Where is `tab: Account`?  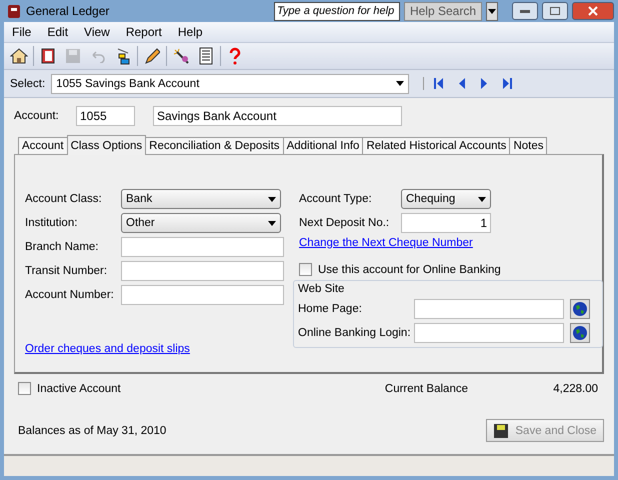
tab: Account is located at coordinates (43, 146).